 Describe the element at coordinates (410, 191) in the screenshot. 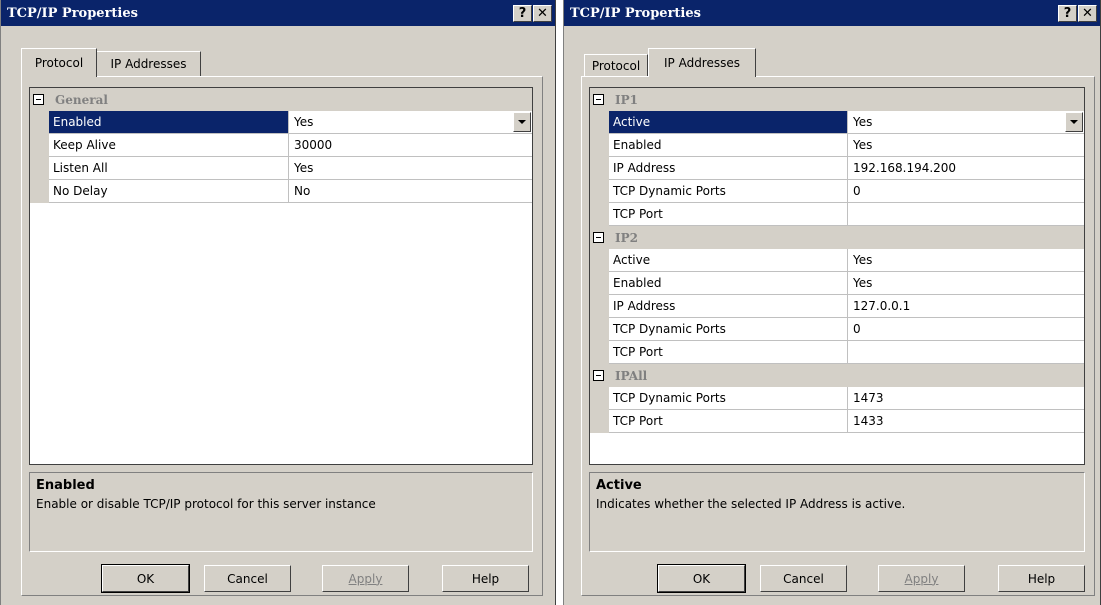

I see `property-value: No` at that location.